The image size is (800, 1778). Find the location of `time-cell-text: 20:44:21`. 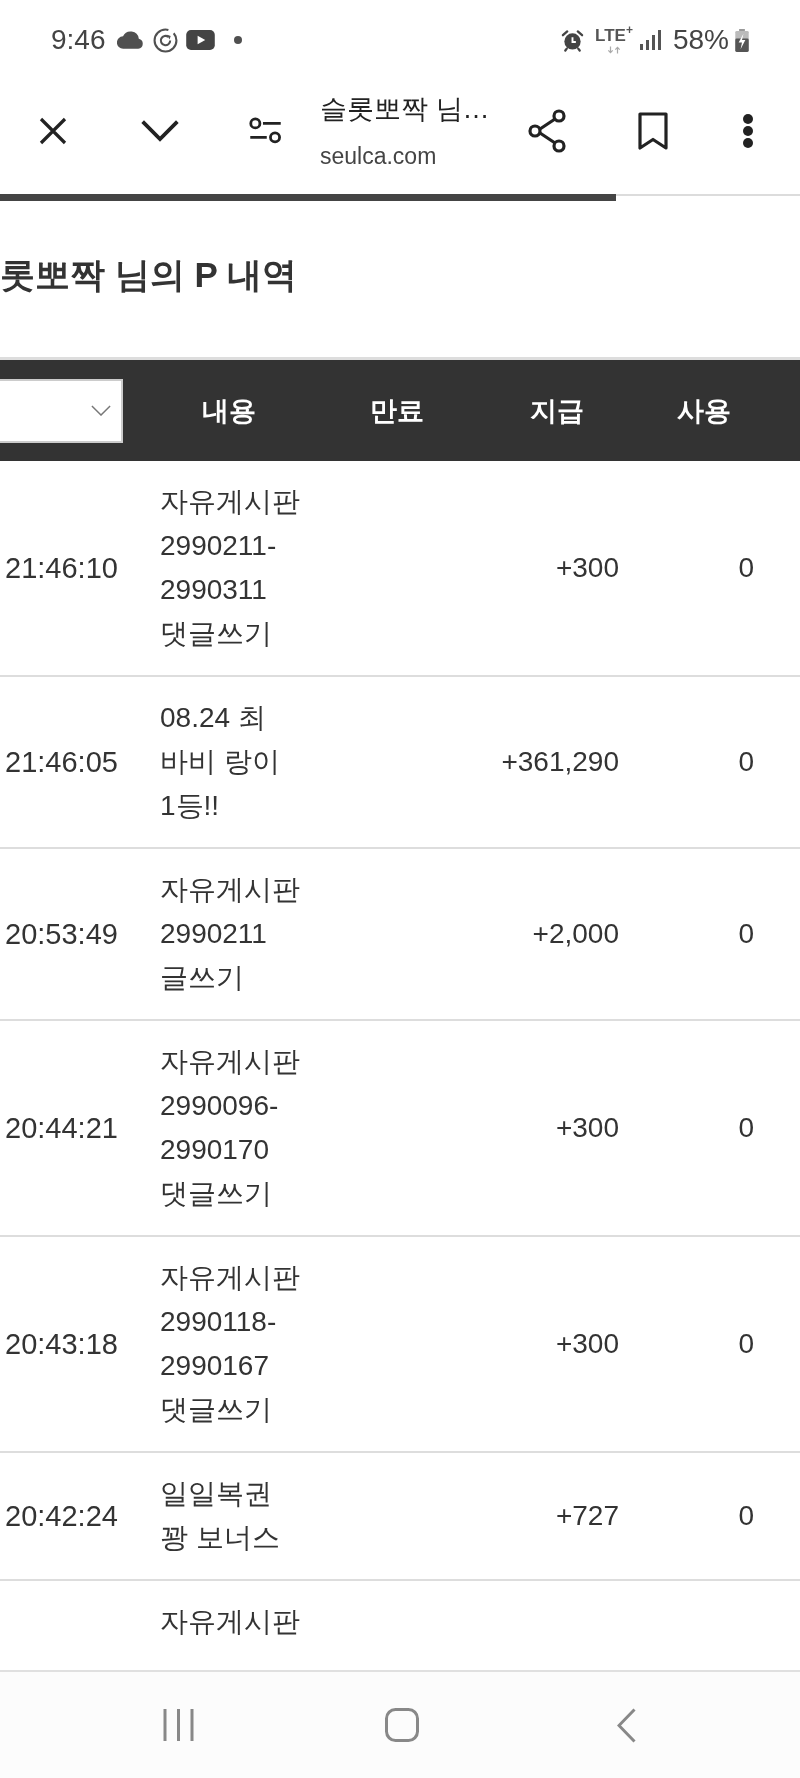

time-cell-text: 20:44:21 is located at coordinates (61, 1128).